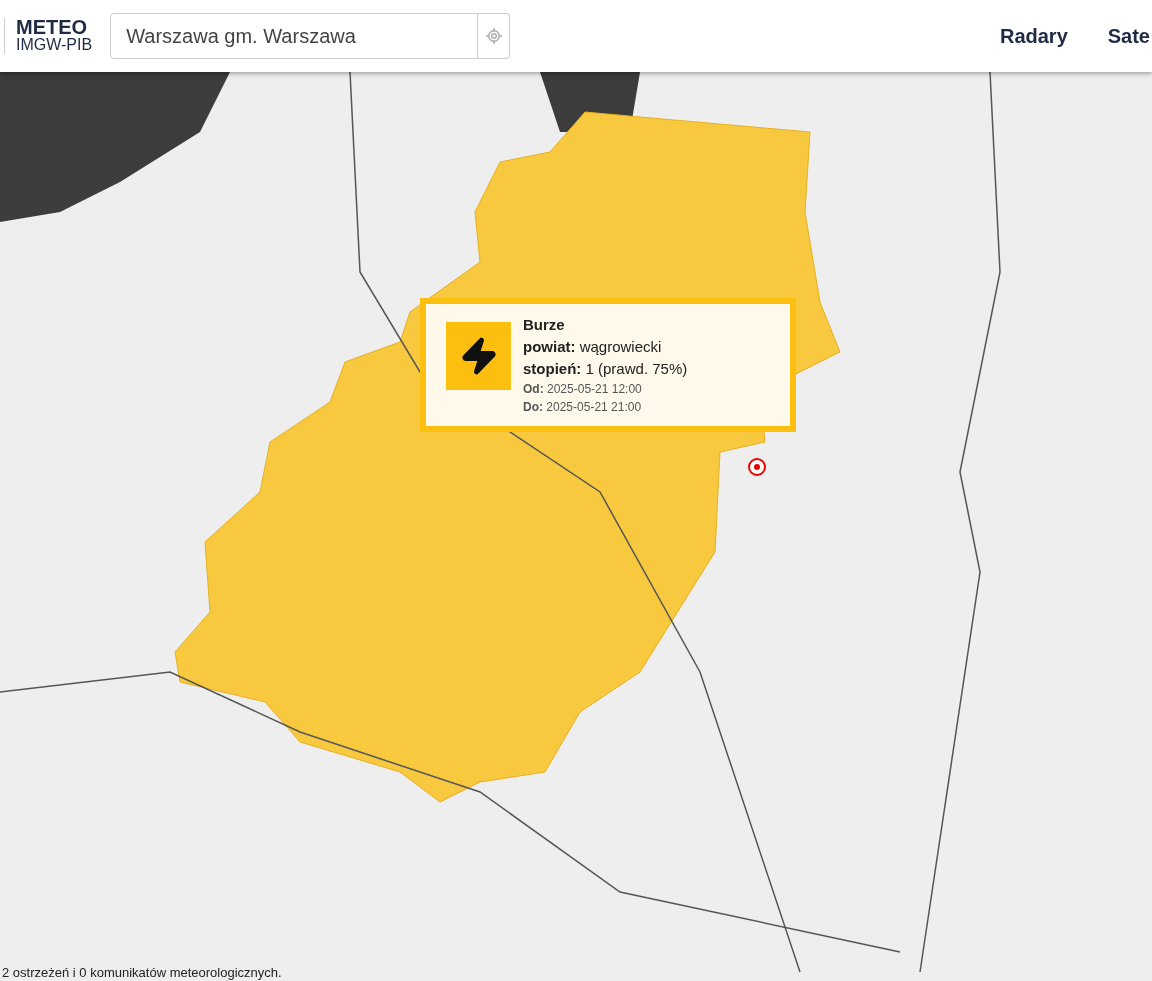  I want to click on crosshair-icon, so click(493, 36).